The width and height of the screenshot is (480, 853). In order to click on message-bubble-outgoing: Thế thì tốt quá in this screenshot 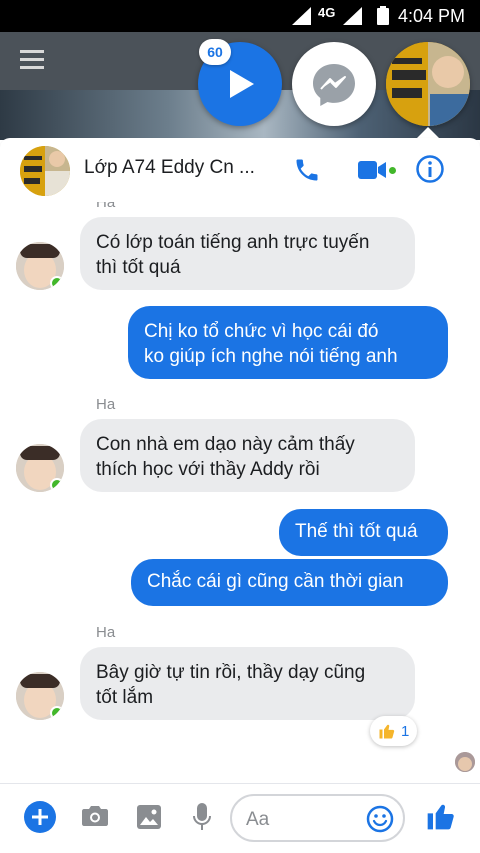, I will do `click(363, 532)`.